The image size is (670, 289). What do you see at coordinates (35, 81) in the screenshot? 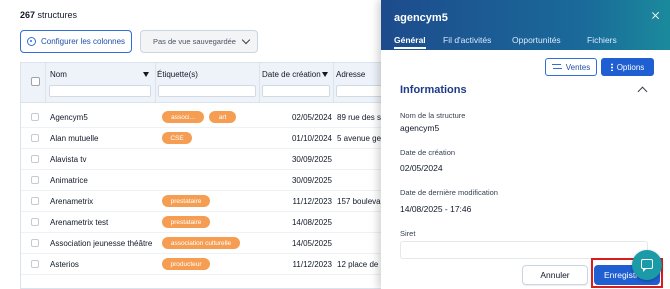
I see `select-all-checkbox` at bounding box center [35, 81].